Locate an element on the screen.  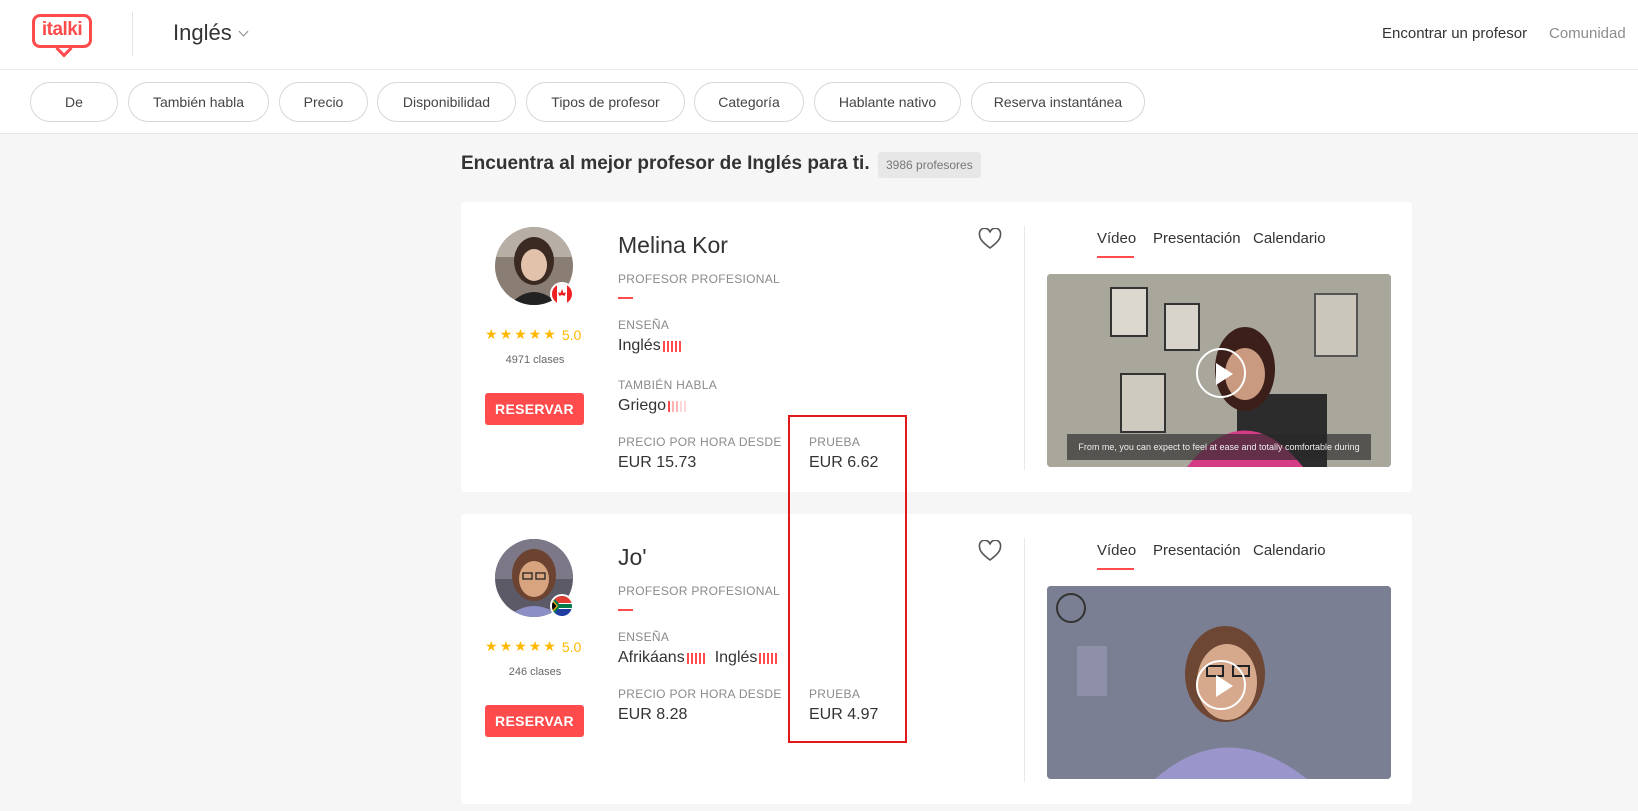
filter-native-speaker: Hablante nativo is located at coordinates (887, 102).